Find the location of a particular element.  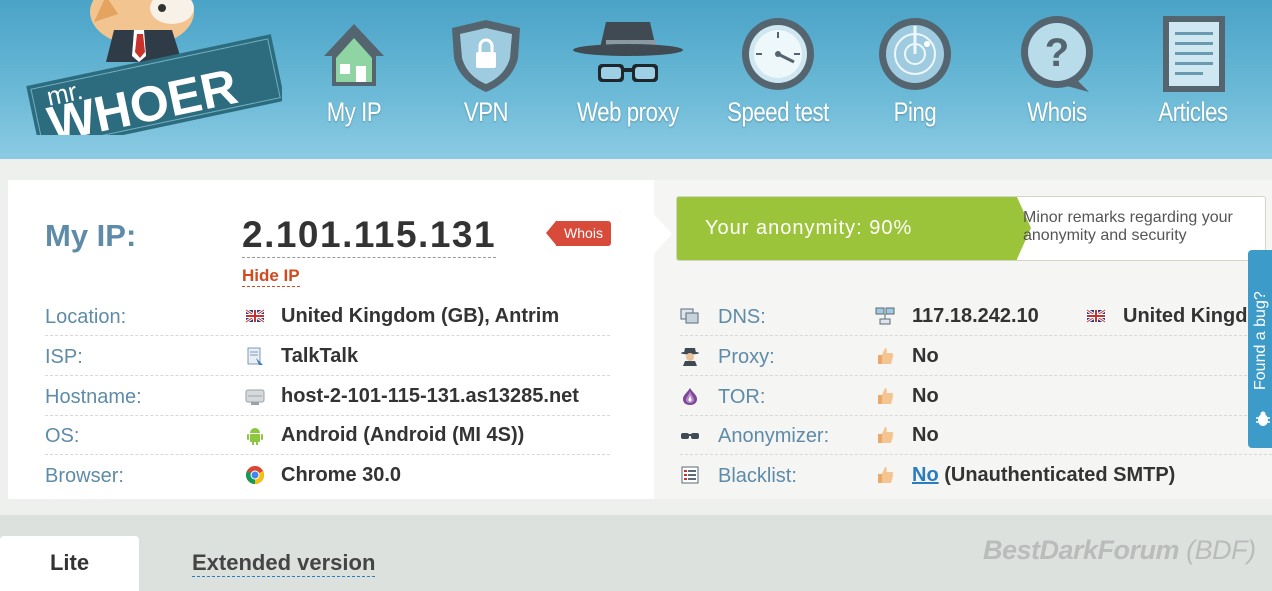

whoer-logo: mr. WHOER is located at coordinates (153, 76).